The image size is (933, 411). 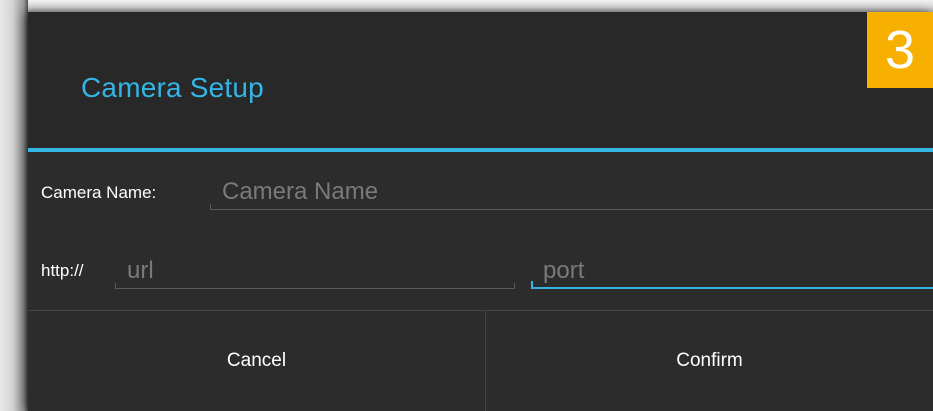 What do you see at coordinates (256, 361) in the screenshot?
I see `cancel-button: Cancel` at bounding box center [256, 361].